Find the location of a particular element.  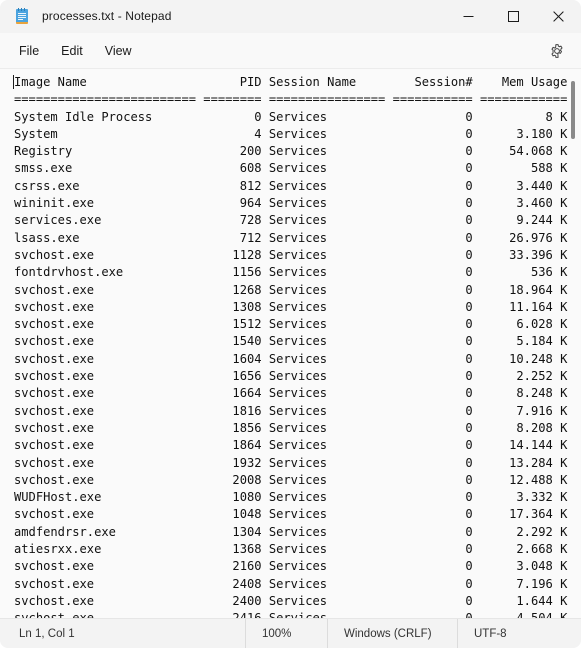

status-encoding: UTF-8 is located at coordinates (482, 633).